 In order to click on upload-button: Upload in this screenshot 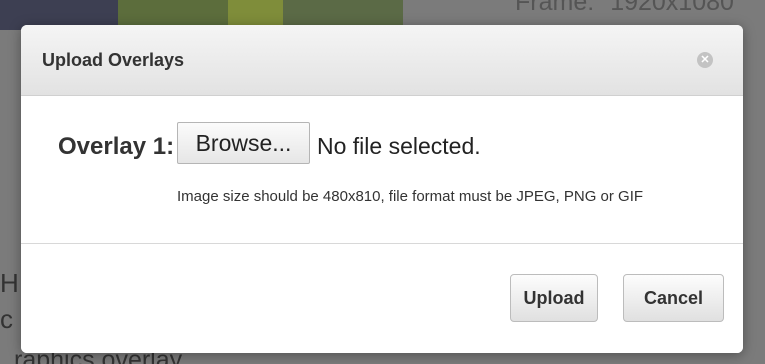, I will do `click(554, 298)`.